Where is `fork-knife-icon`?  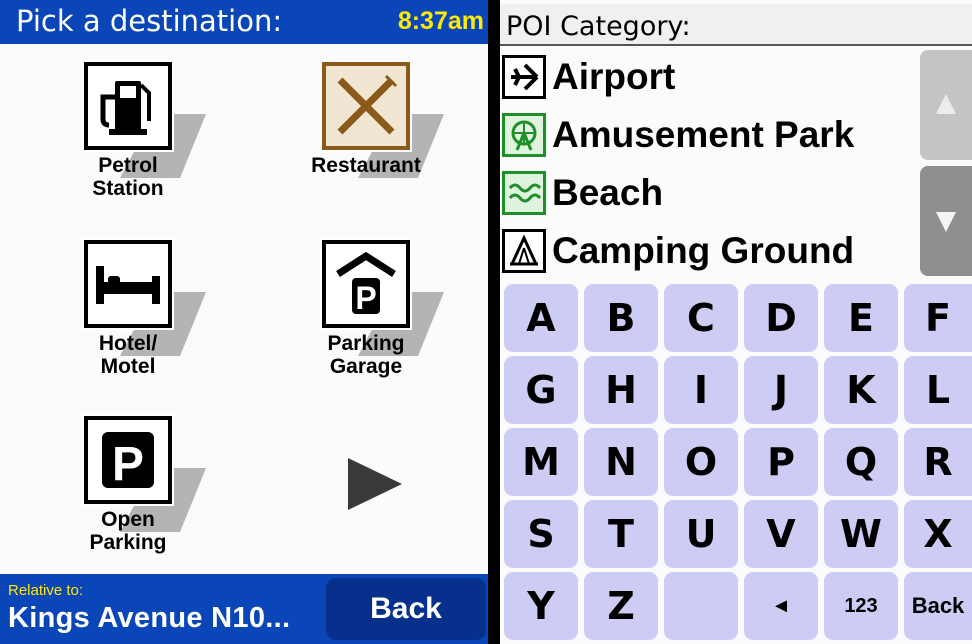
fork-knife-icon is located at coordinates (366, 106).